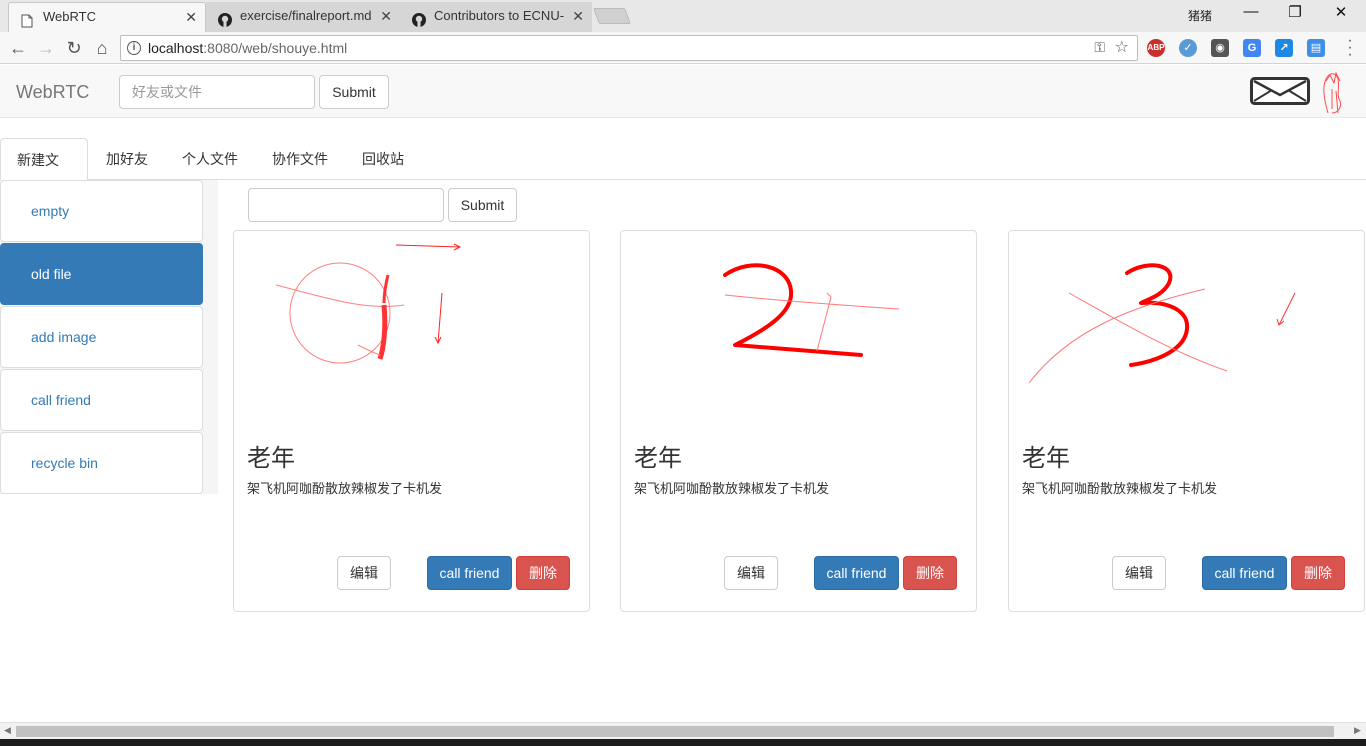  I want to click on avatar, so click(1334, 93).